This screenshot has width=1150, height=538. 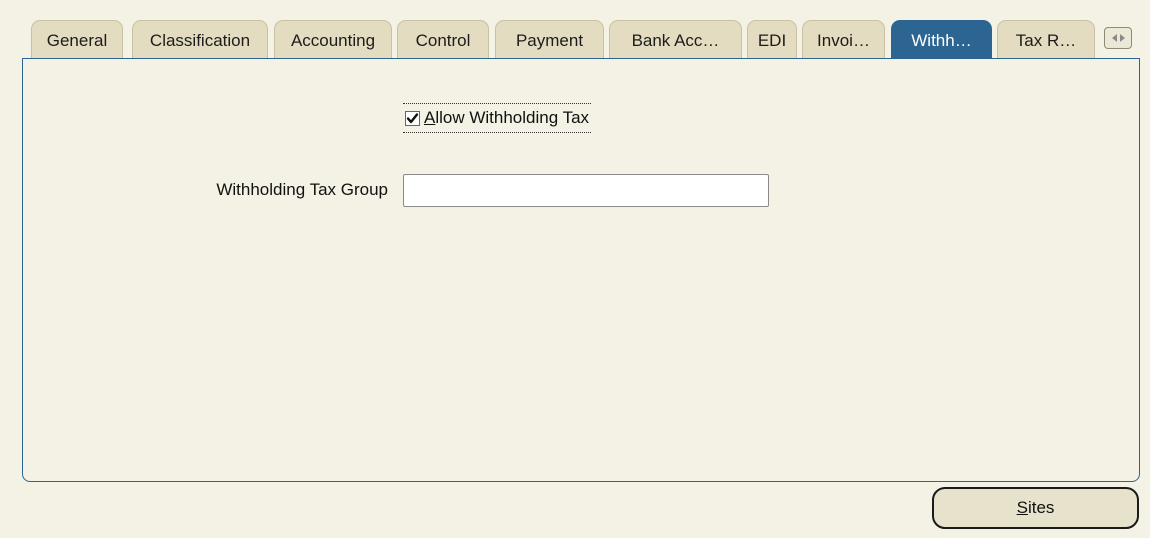 I want to click on tab-classification: Classification, so click(x=200, y=39).